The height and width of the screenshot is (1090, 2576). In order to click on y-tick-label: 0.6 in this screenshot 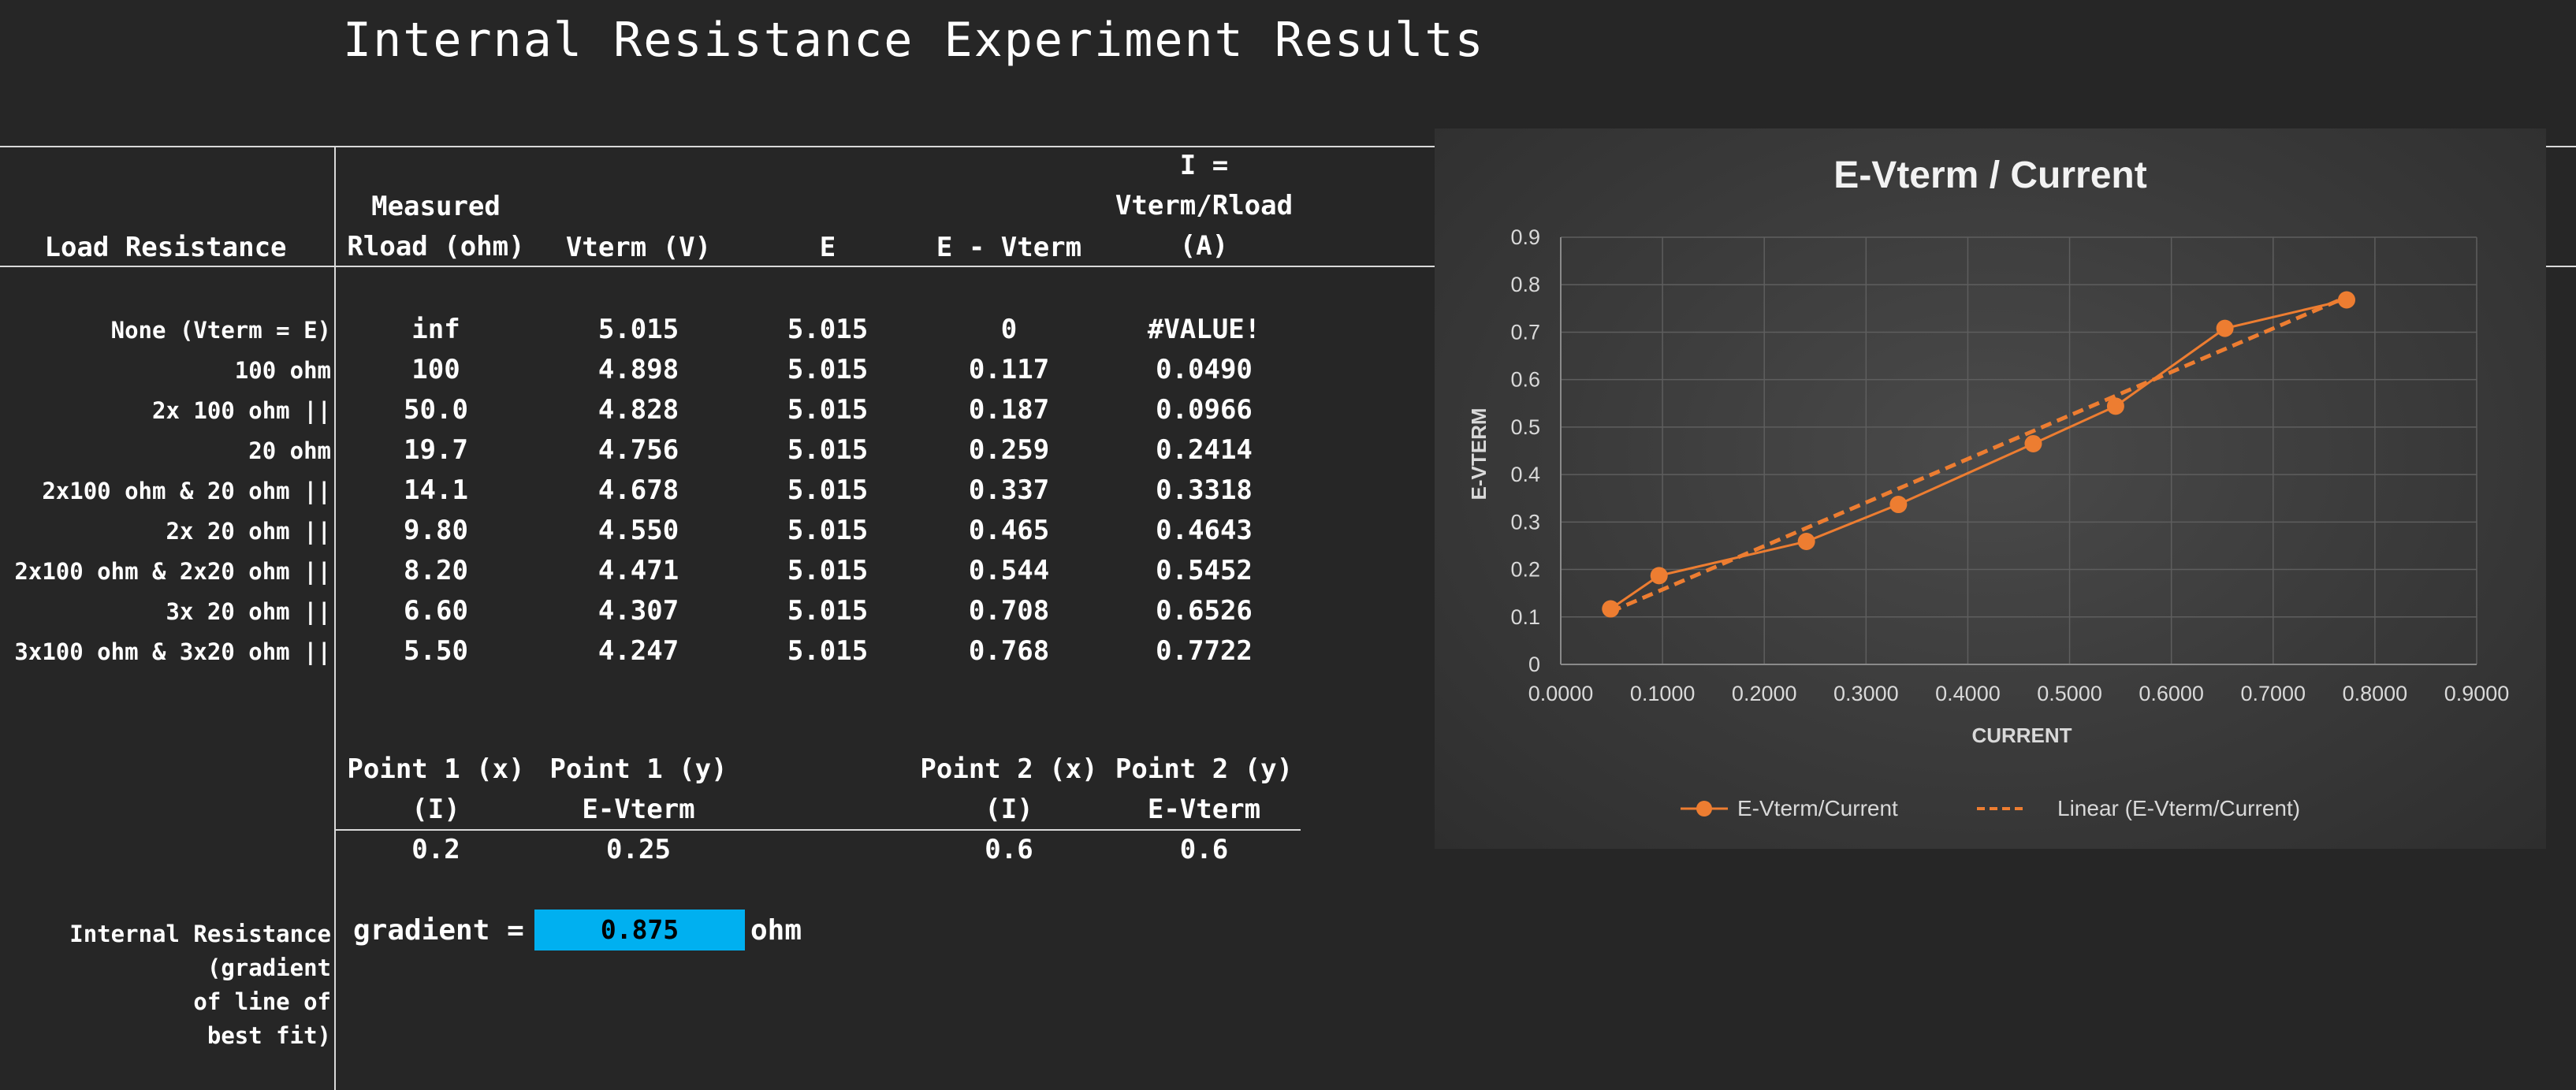, I will do `click(1525, 380)`.